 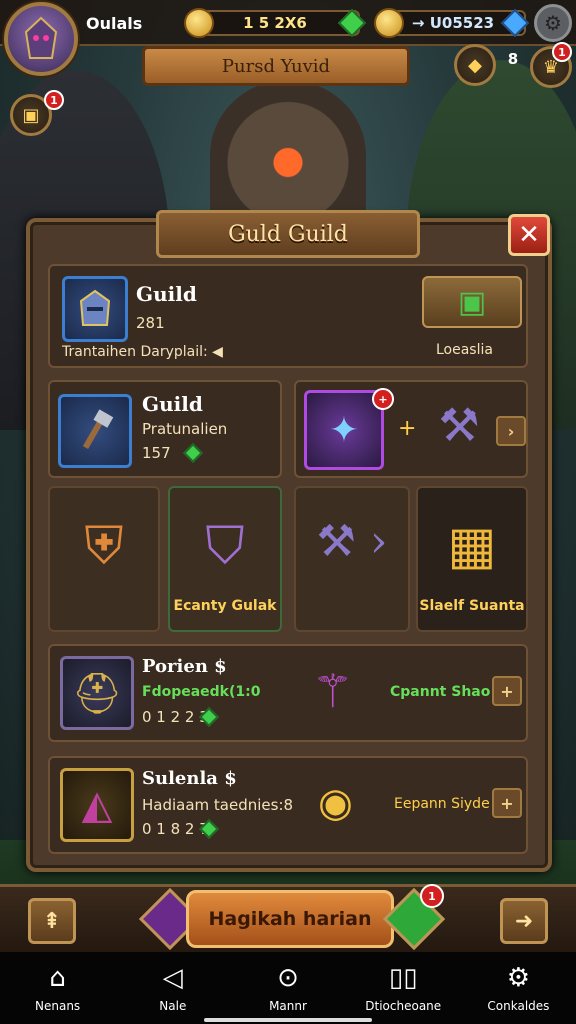 What do you see at coordinates (335, 803) in the screenshot?
I see `coins-icon: ◉` at bounding box center [335, 803].